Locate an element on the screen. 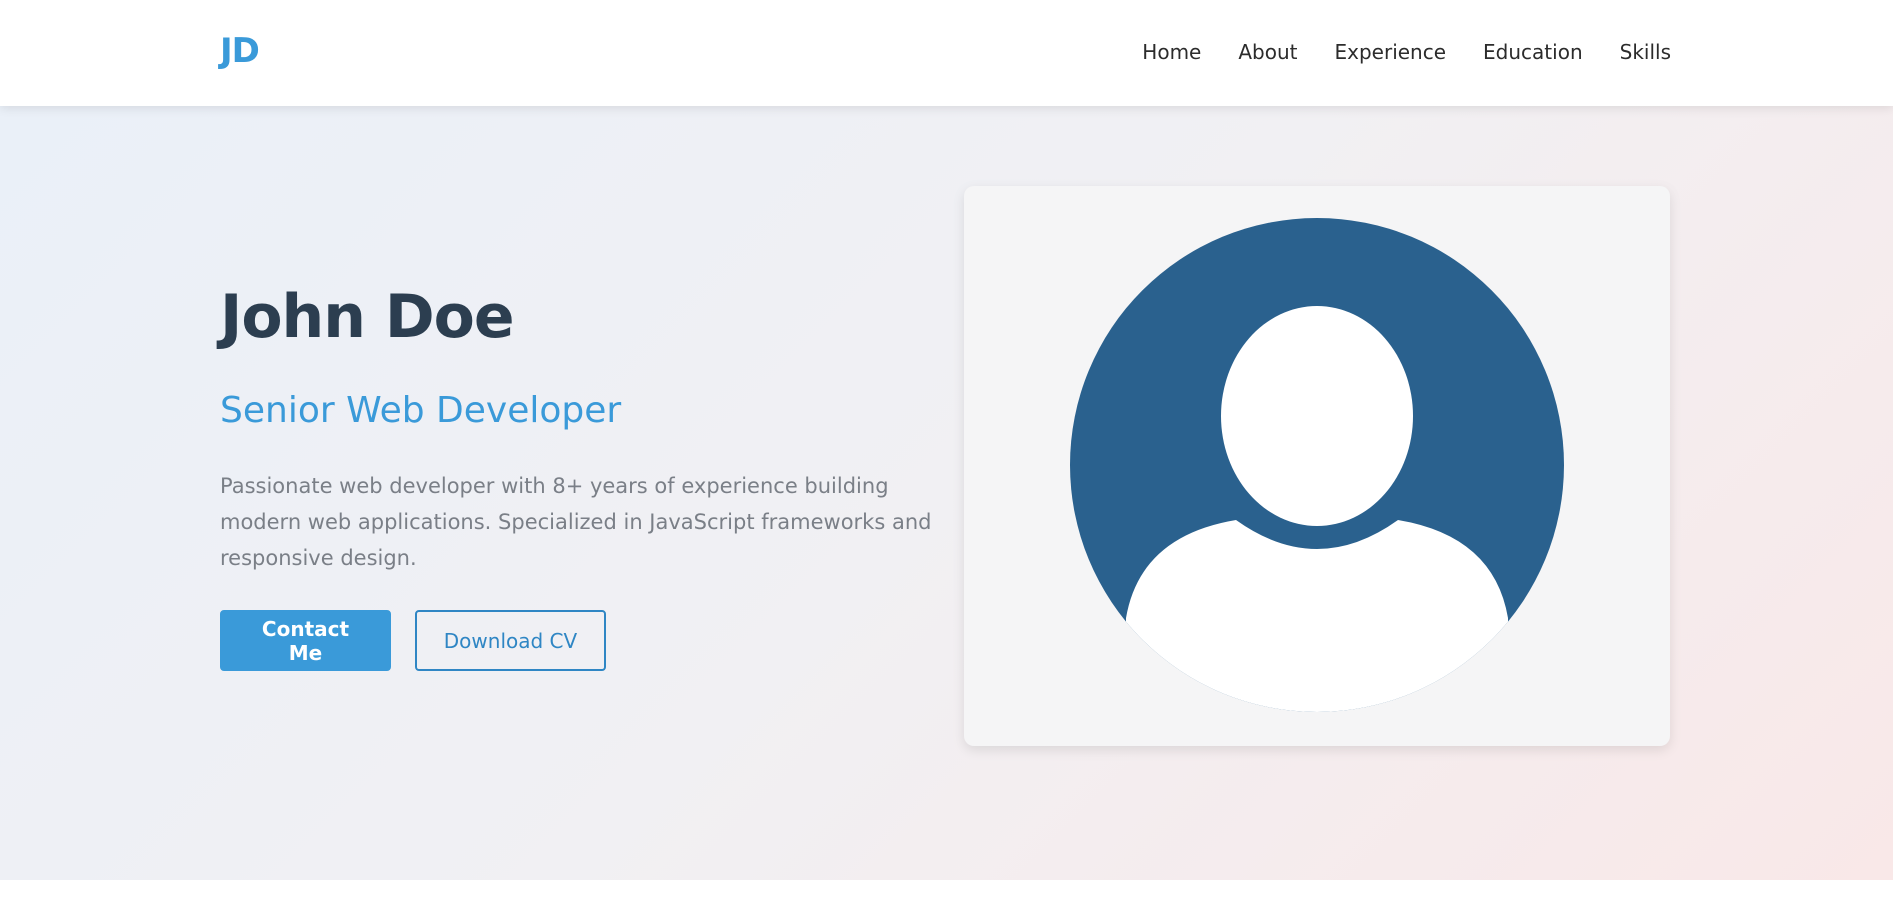 The image size is (1893, 907). nav-link-skills: Skills is located at coordinates (1645, 52).